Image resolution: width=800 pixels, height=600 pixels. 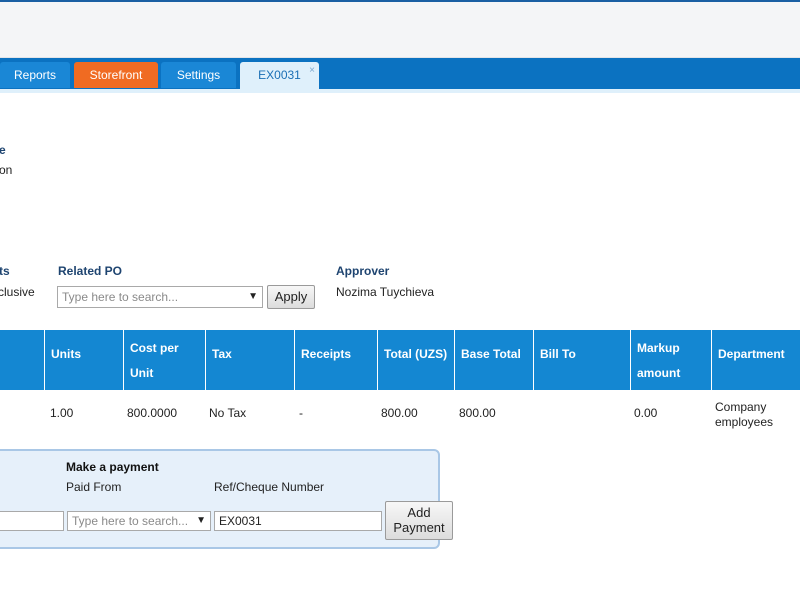 What do you see at coordinates (94, 487) in the screenshot?
I see `paid-from-label: Paid From` at bounding box center [94, 487].